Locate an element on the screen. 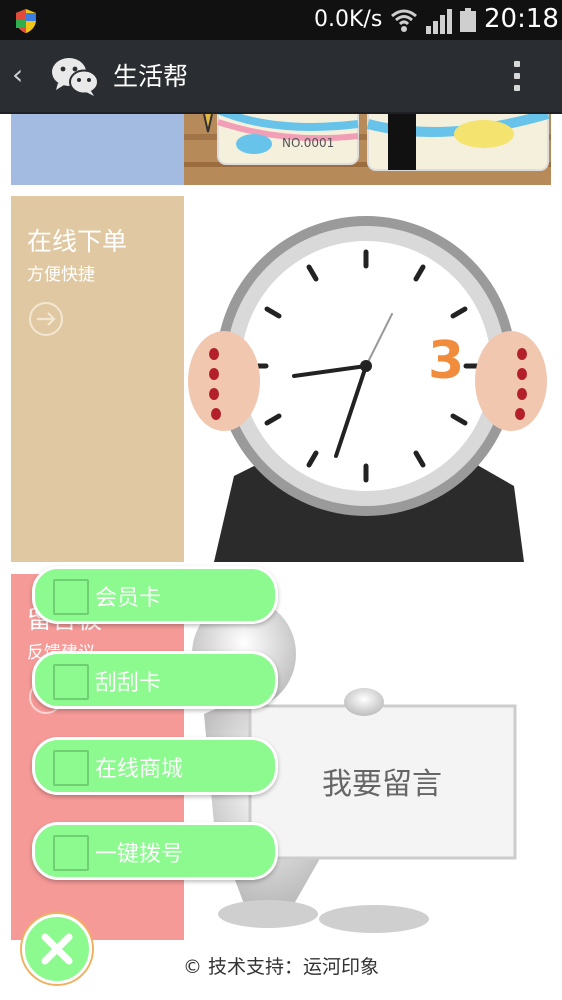 This screenshot has height=1000, width=562. wechat-icon is located at coordinates (75, 77).